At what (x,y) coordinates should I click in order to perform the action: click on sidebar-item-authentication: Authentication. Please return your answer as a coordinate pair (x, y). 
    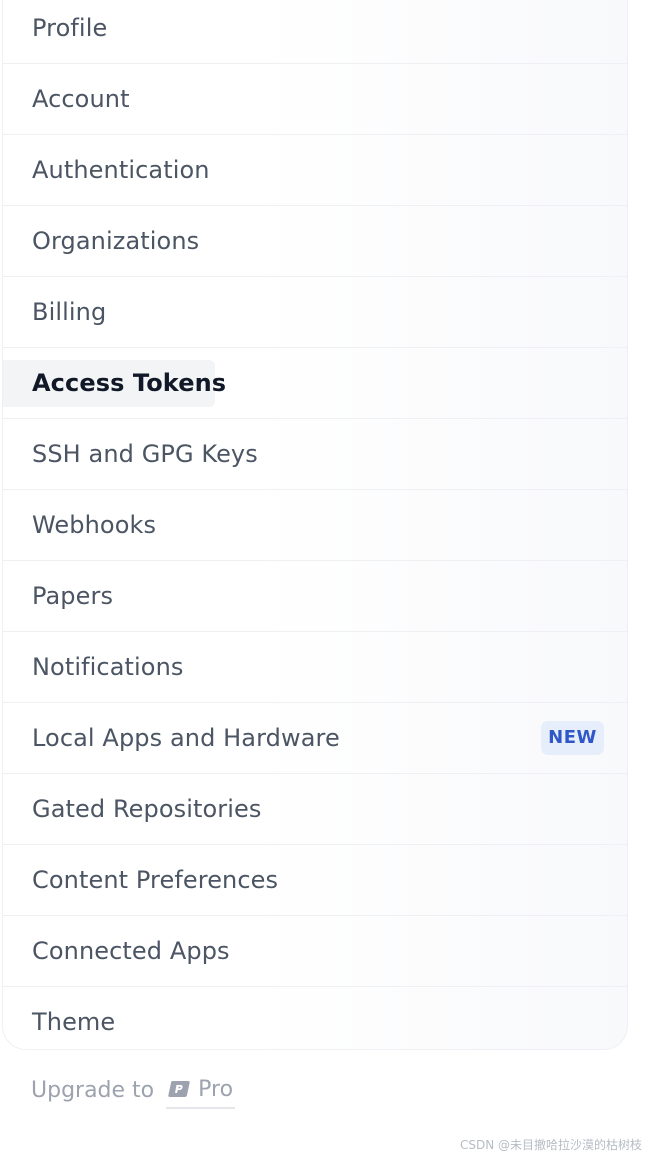
    Looking at the image, I should click on (315, 169).